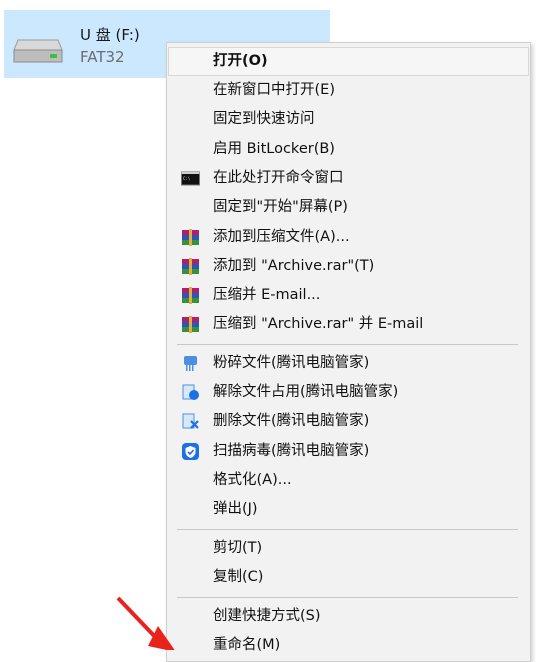  What do you see at coordinates (348, 577) in the screenshot?
I see `menu-item-copy: 复制(C)` at bounding box center [348, 577].